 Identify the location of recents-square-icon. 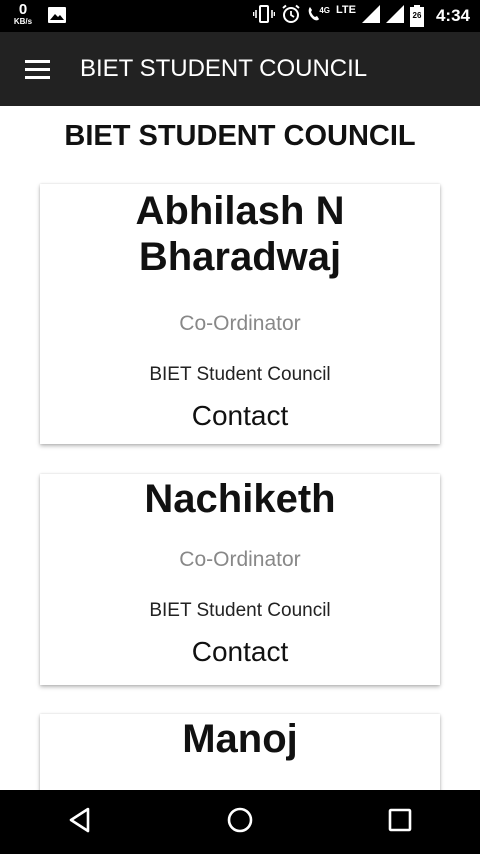
(400, 822).